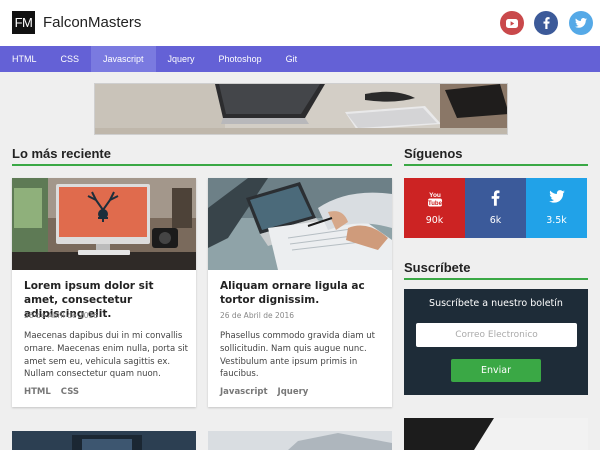 This screenshot has width=600, height=450. I want to click on logo-mark: FM, so click(23, 22).